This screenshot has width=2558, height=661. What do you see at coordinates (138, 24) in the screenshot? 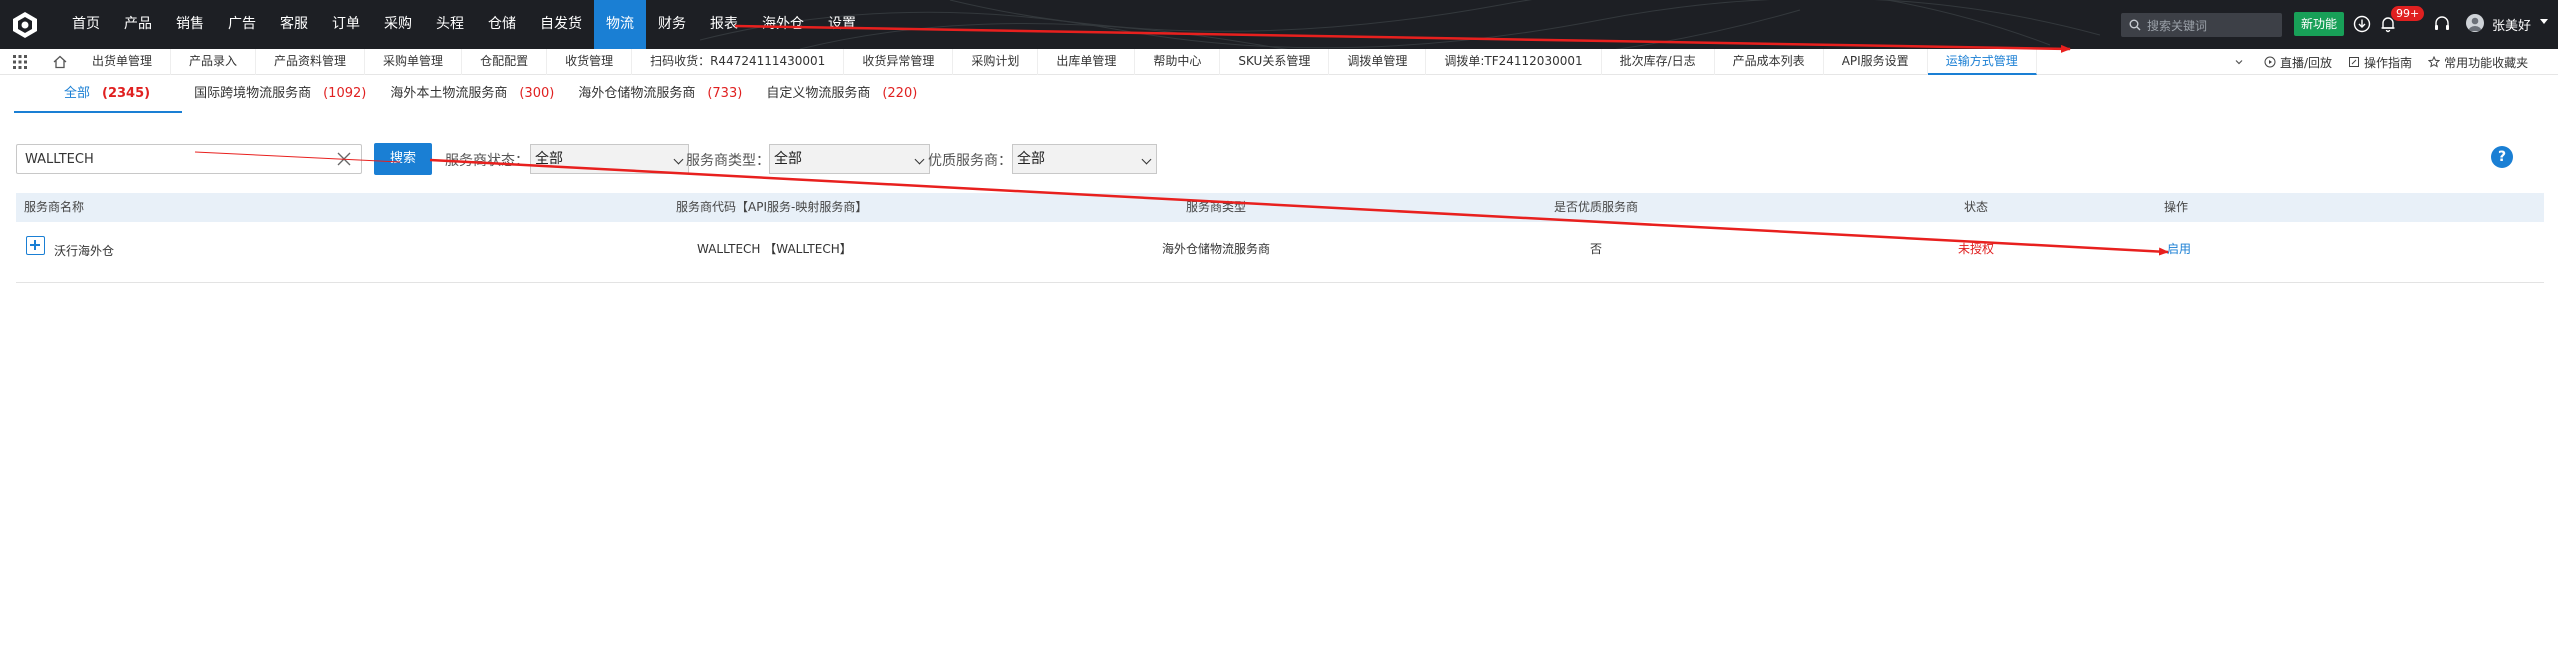
I see `nav-products: 产品` at bounding box center [138, 24].